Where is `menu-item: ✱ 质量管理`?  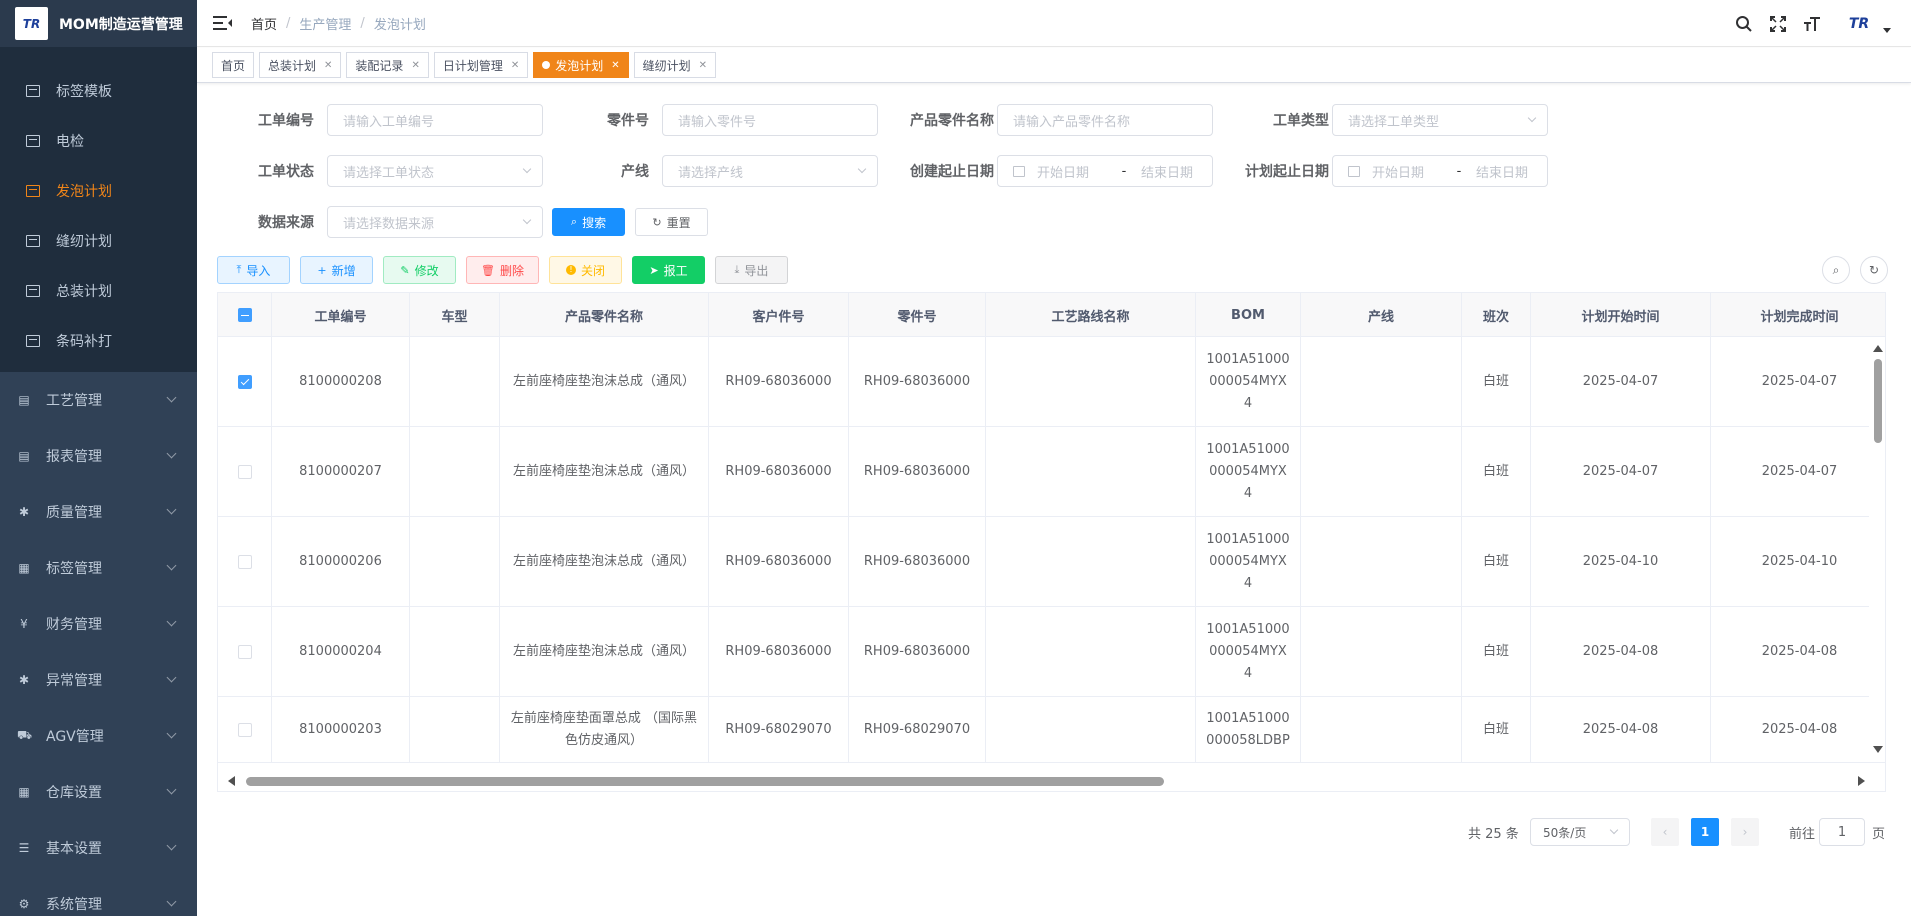 menu-item: ✱ 质量管理 is located at coordinates (98, 512).